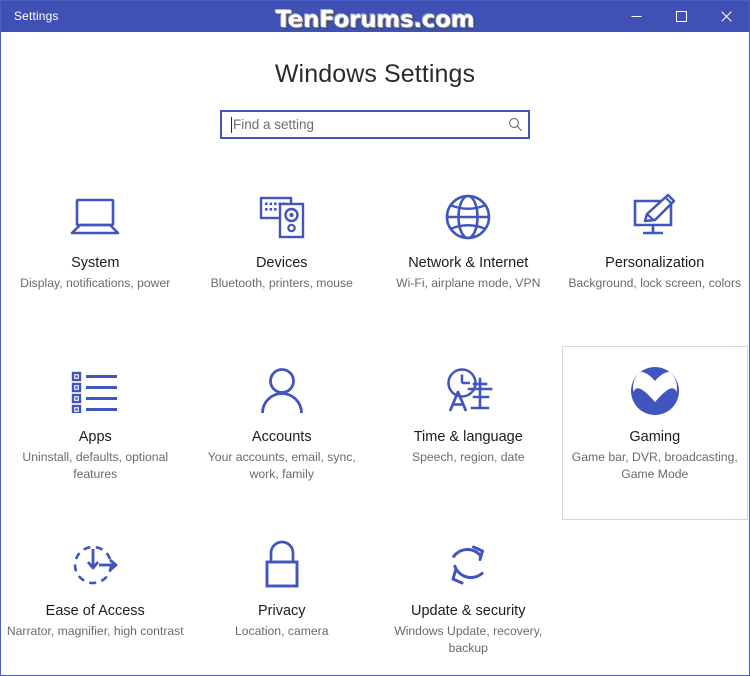 This screenshot has width=750, height=676. I want to click on tile-description: Narrator, magnifier, high contrast, so click(95, 631).